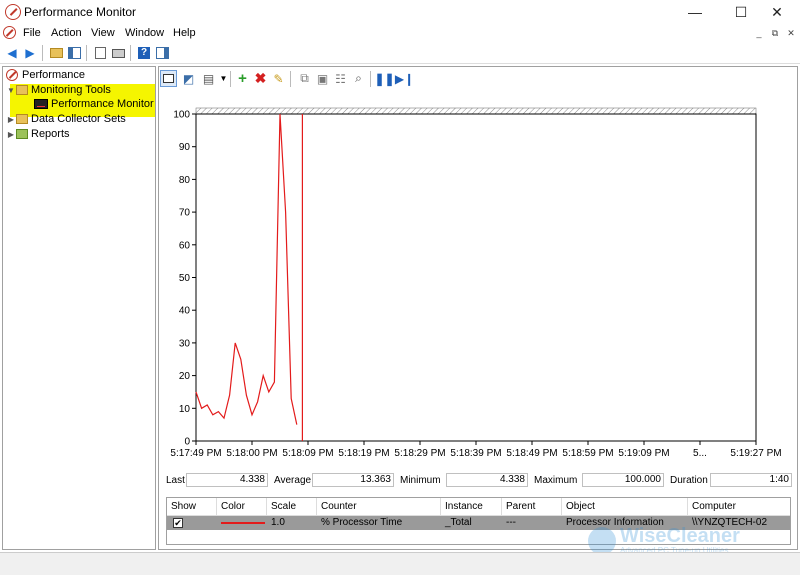 This screenshot has height=575, width=800. What do you see at coordinates (475, 453) in the screenshot?
I see `x-tick-label: 5:18:39 PM` at bounding box center [475, 453].